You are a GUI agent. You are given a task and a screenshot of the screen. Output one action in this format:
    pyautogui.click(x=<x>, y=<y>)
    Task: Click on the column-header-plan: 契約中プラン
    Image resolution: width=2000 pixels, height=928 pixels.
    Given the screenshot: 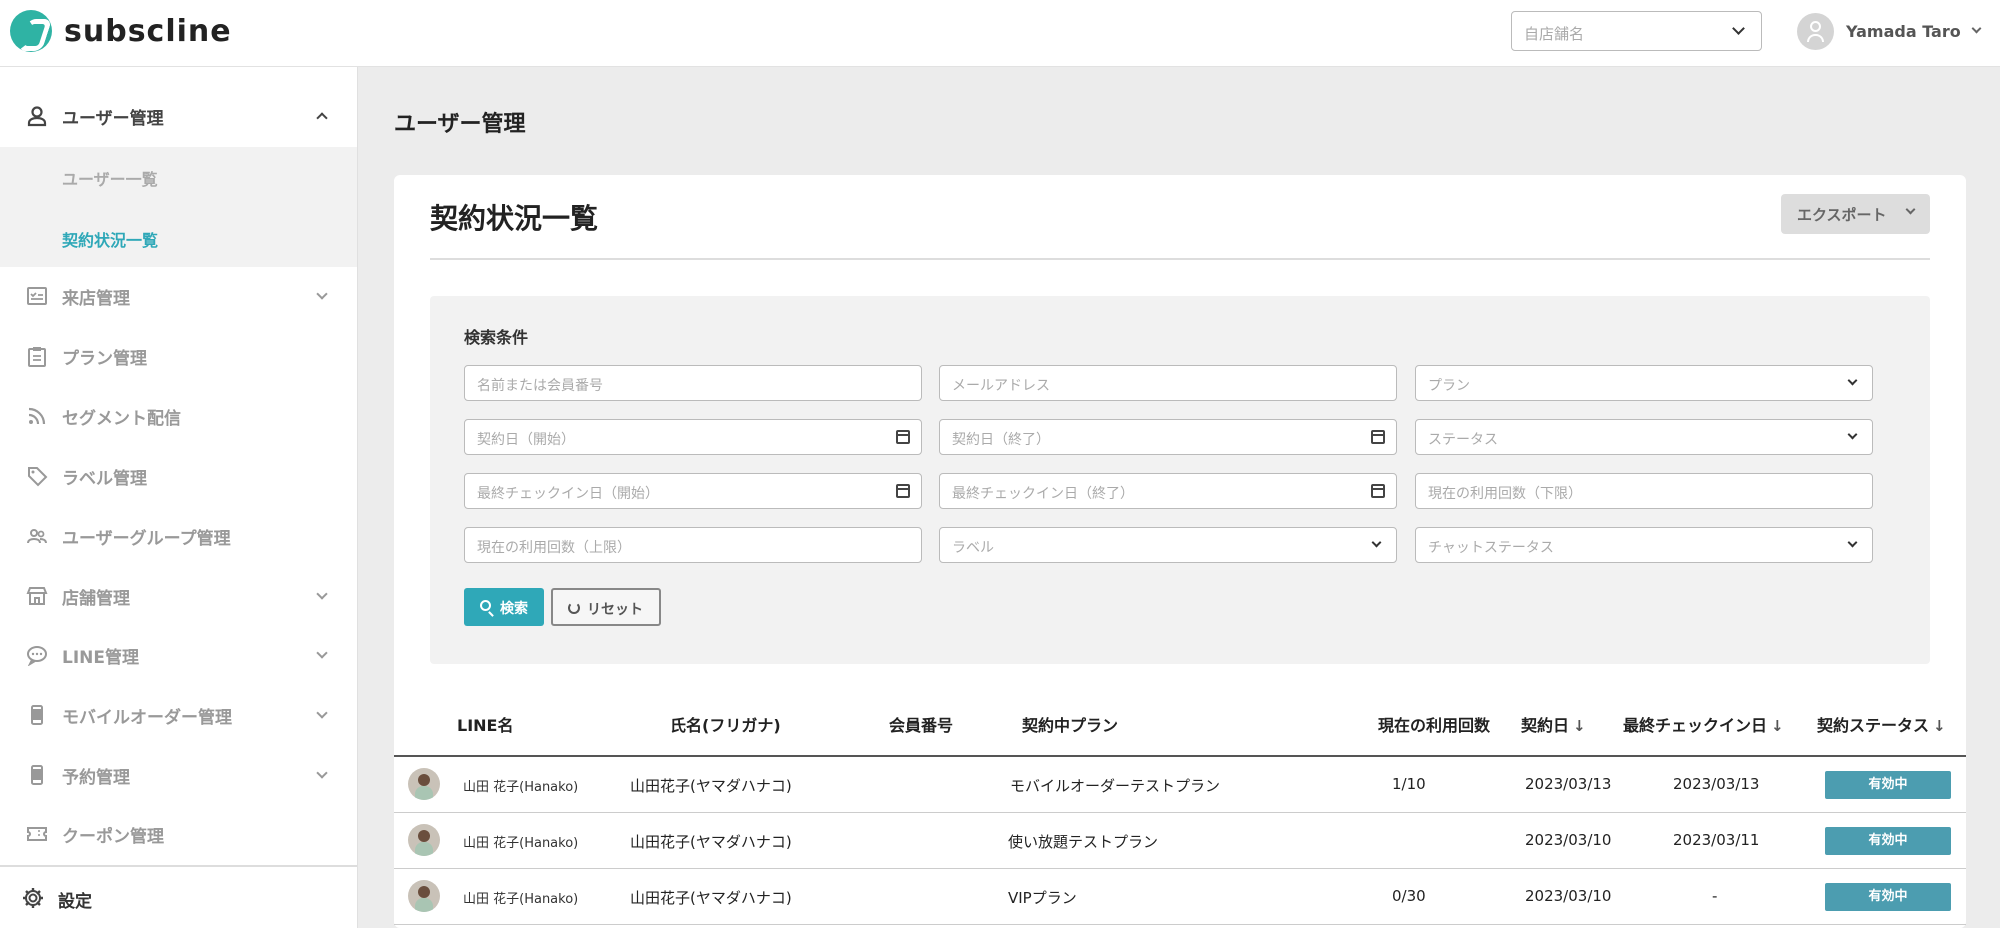 What is the action you would take?
    pyautogui.click(x=1070, y=724)
    